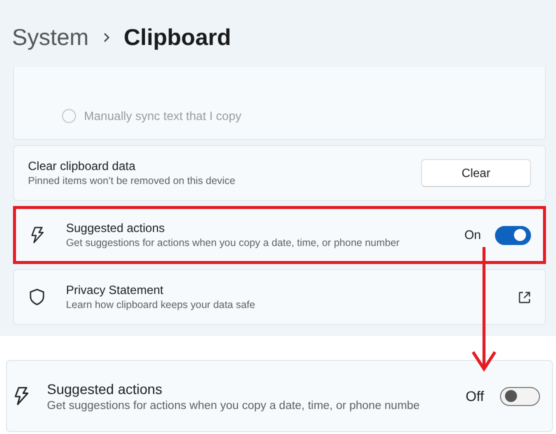 The image size is (556, 434). What do you see at coordinates (472, 235) in the screenshot?
I see `toggle-state-label: On` at bounding box center [472, 235].